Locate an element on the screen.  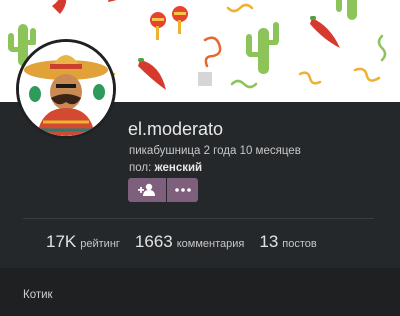
more-options-button is located at coordinates (182, 190).